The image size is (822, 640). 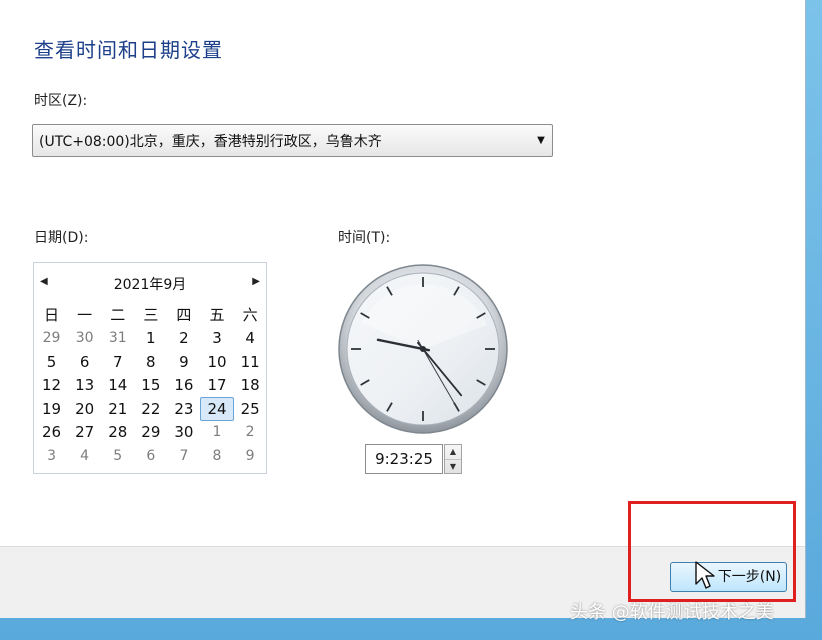 What do you see at coordinates (216, 456) in the screenshot?
I see `calendar-day-other-month: 8` at bounding box center [216, 456].